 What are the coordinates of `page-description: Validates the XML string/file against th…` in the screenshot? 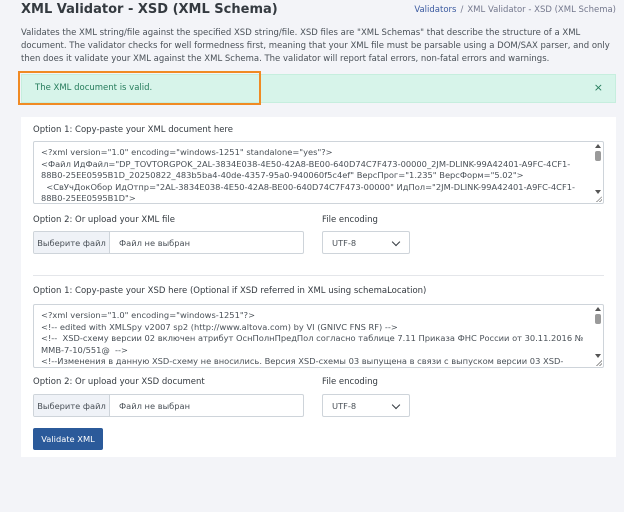 It's located at (315, 46).